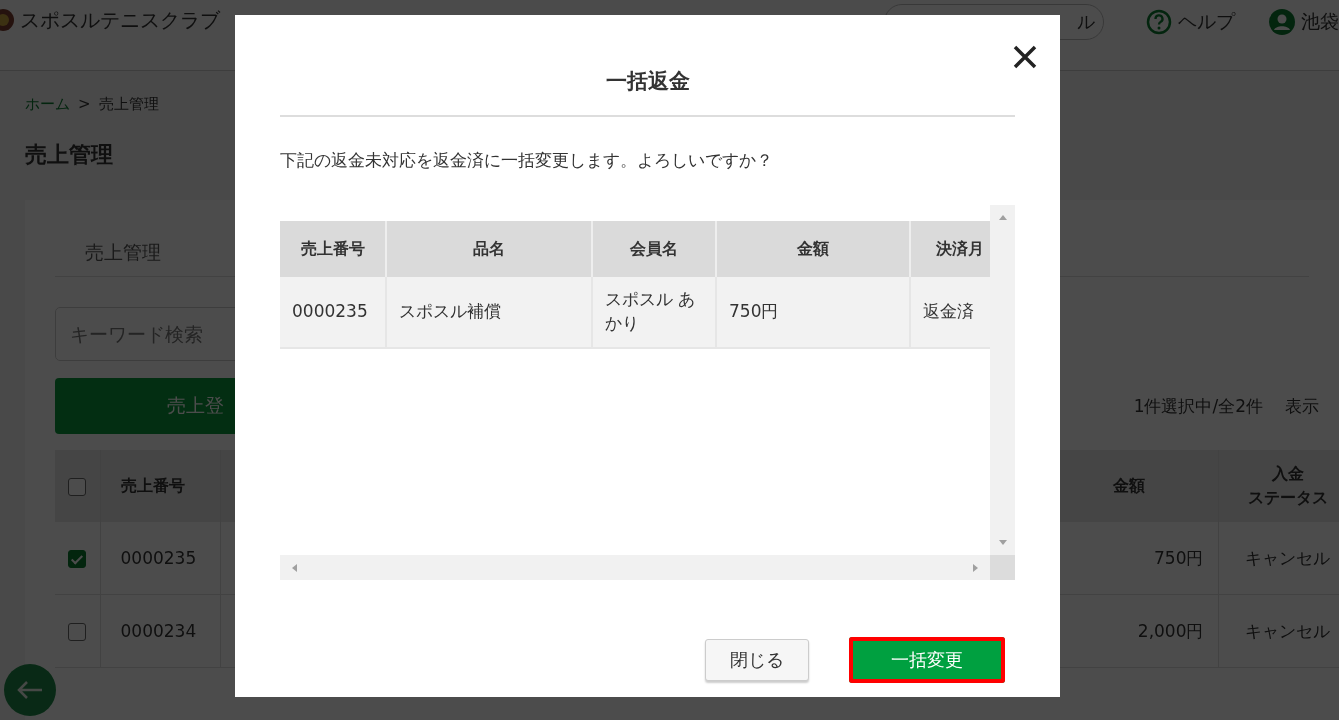  What do you see at coordinates (489, 312) in the screenshot?
I see `table-cell: スポスル補償` at bounding box center [489, 312].